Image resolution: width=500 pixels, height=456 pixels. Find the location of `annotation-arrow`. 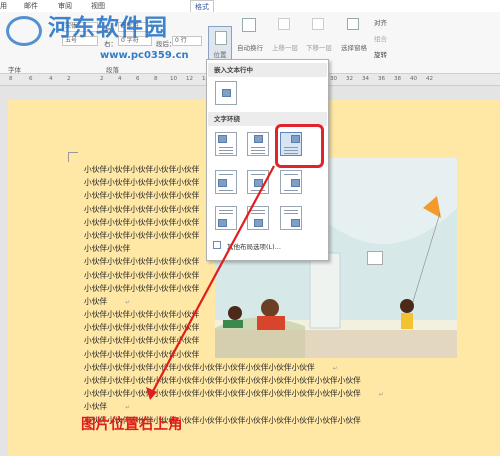

annotation-arrow is located at coordinates (210, 282).